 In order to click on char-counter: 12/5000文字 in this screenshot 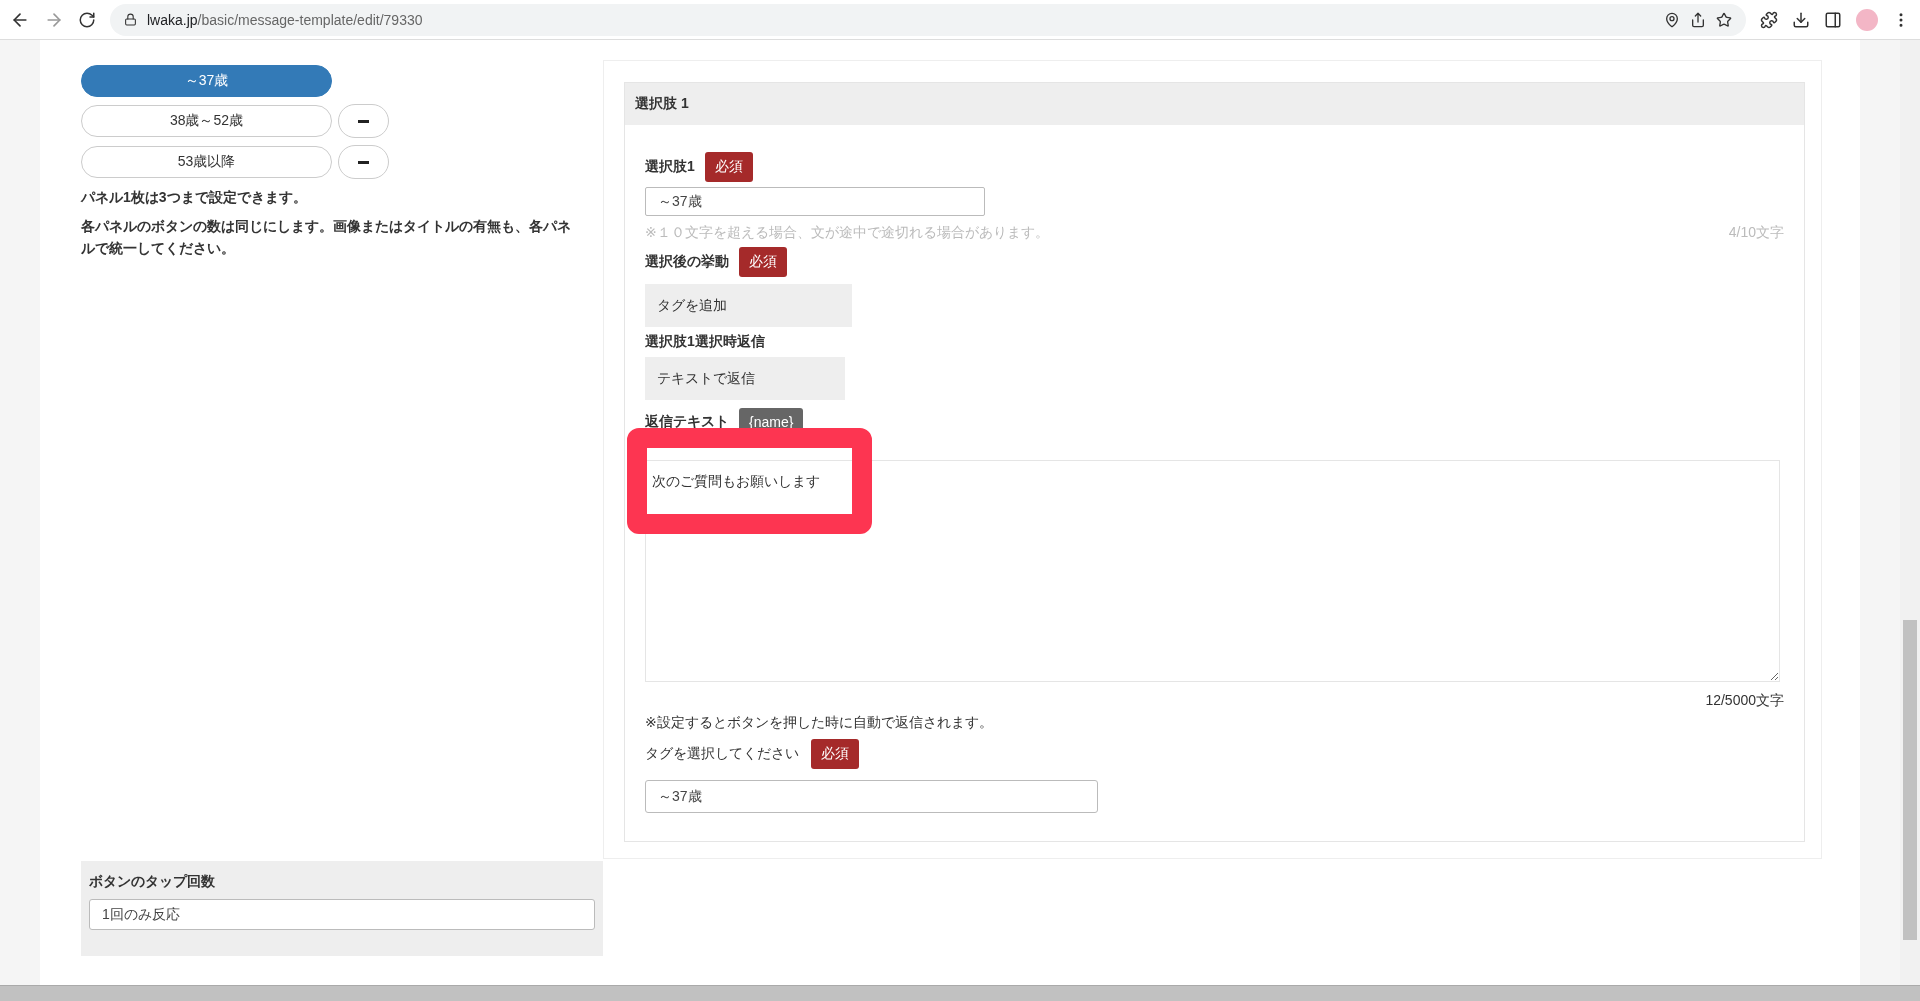, I will do `click(1744, 701)`.